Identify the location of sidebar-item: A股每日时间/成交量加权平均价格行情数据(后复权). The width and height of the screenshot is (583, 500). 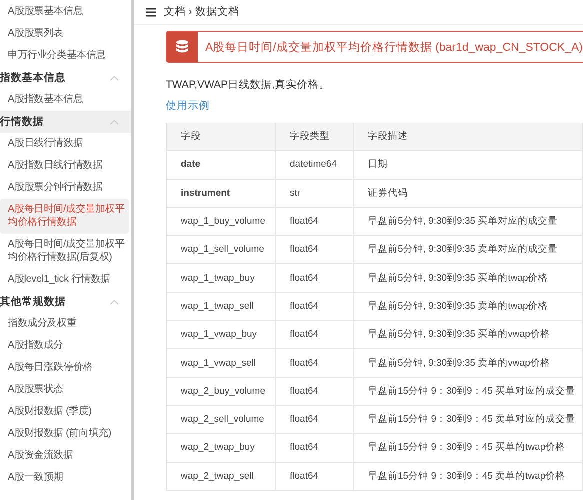
(64, 251).